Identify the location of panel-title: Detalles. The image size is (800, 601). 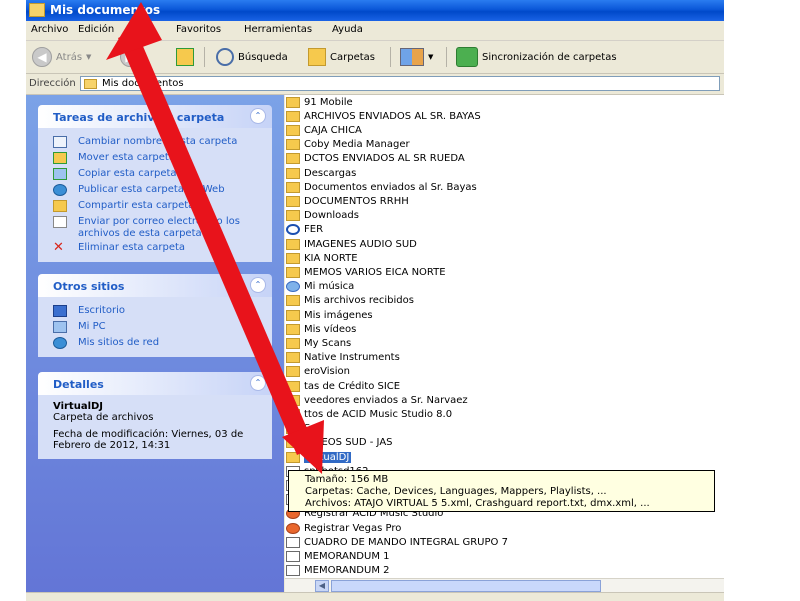
(78, 384).